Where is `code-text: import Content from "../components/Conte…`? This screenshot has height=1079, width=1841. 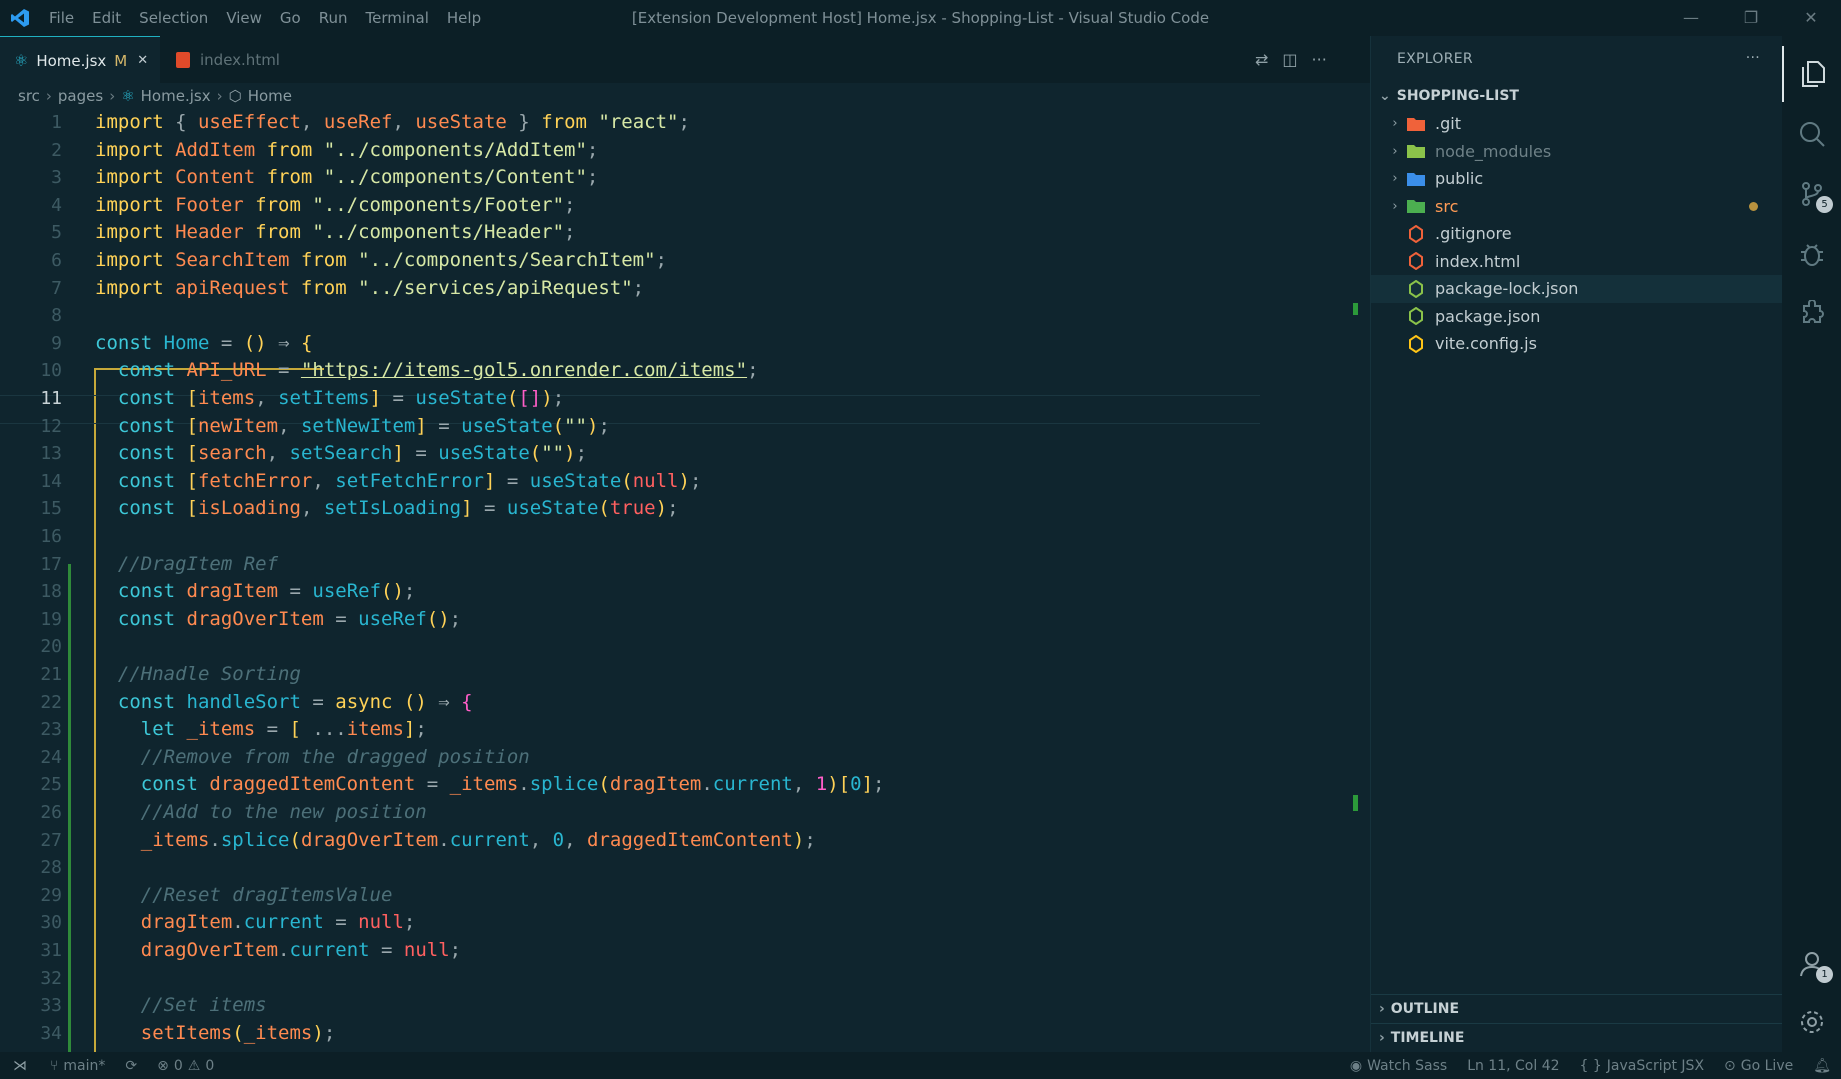 code-text: import Content from "../components/Conte… is located at coordinates (347, 177).